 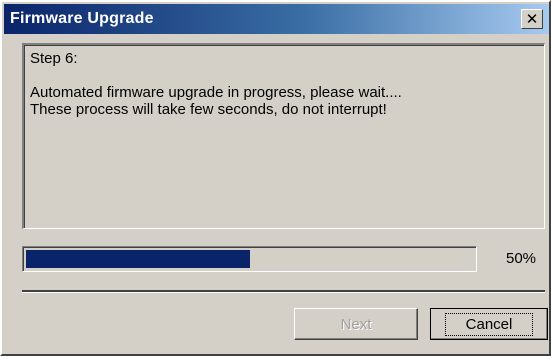 I want to click on next-button: Next, so click(x=356, y=324).